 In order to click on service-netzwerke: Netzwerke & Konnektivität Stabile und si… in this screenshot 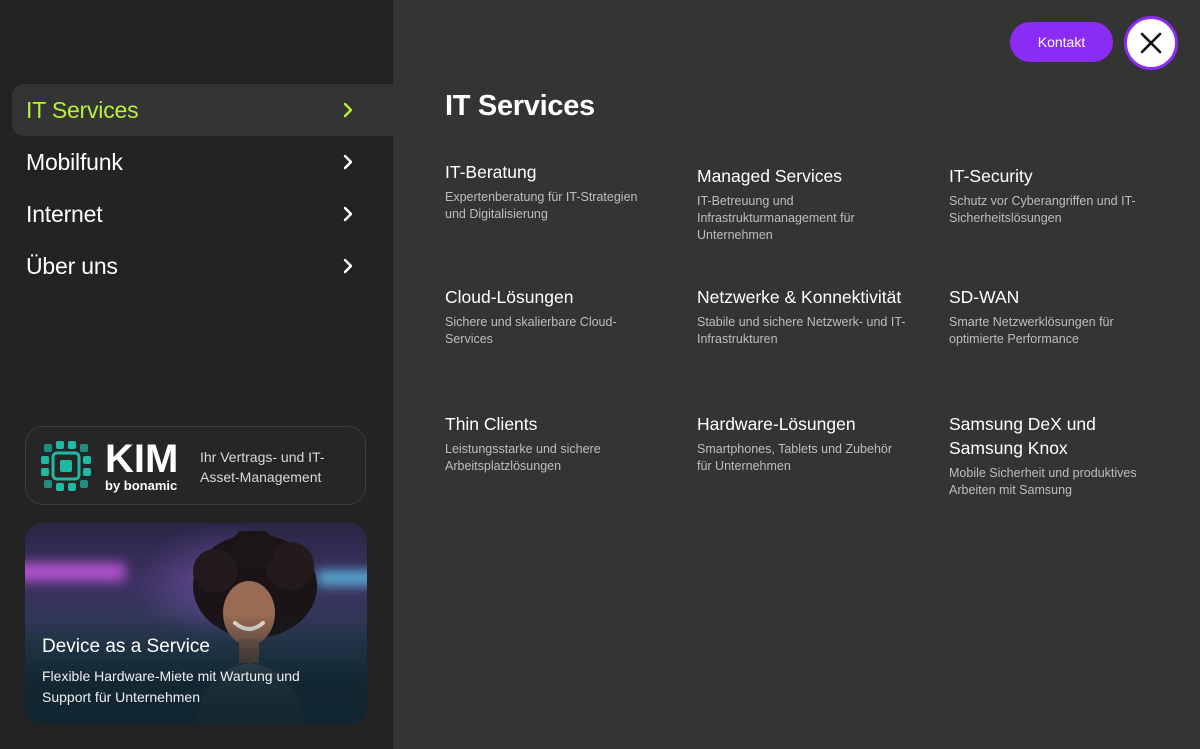, I will do `click(802, 316)`.